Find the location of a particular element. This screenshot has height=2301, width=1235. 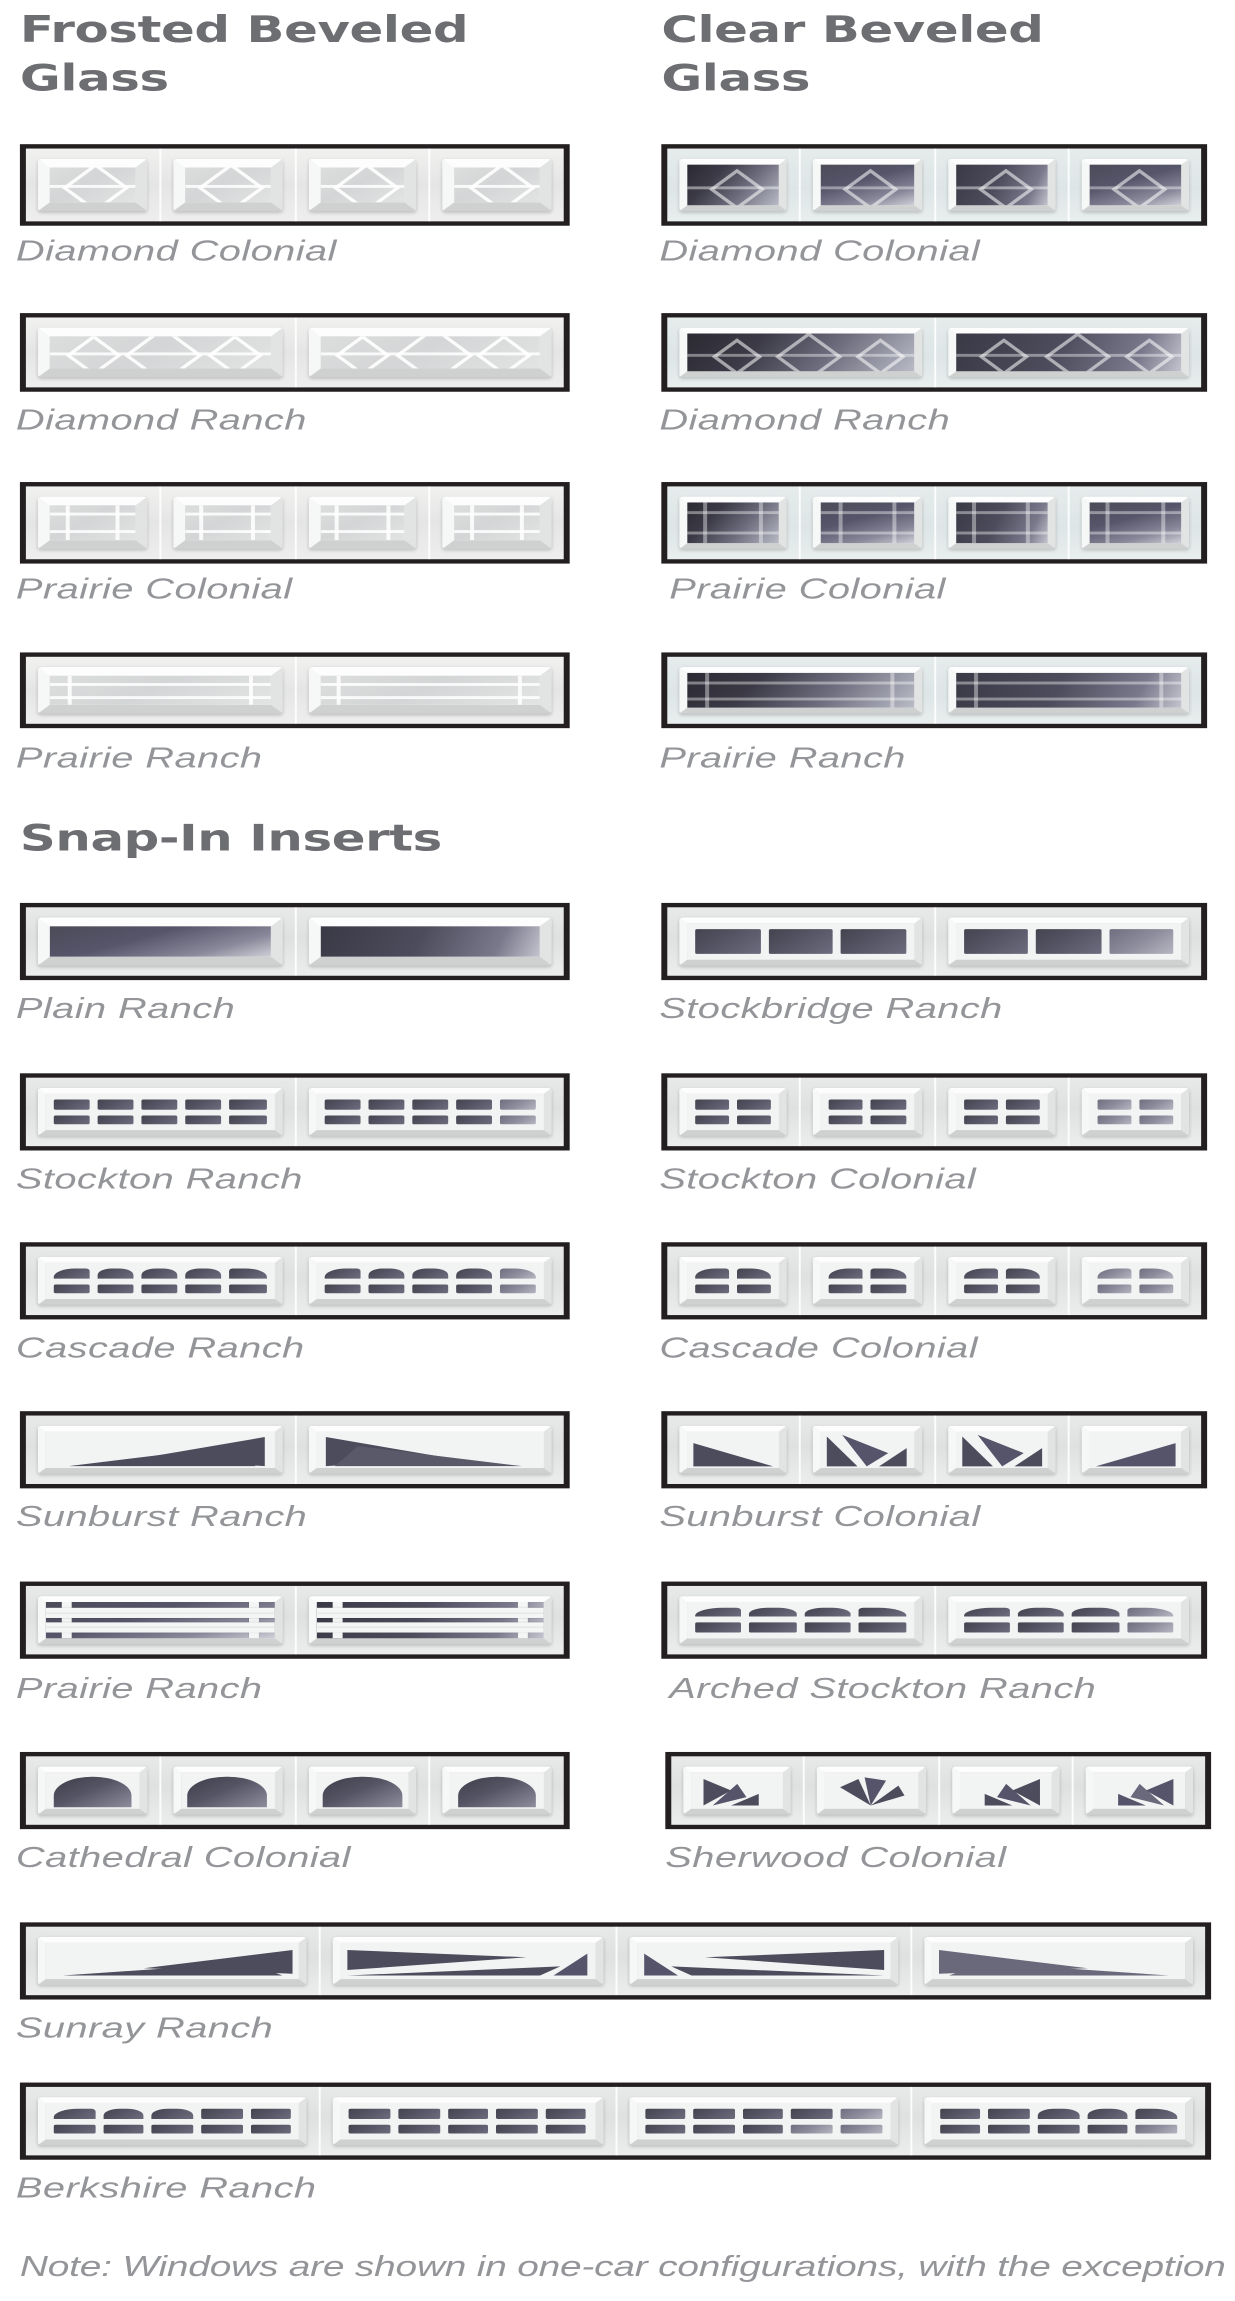

door-stockbridge-ranch is located at coordinates (934, 941).